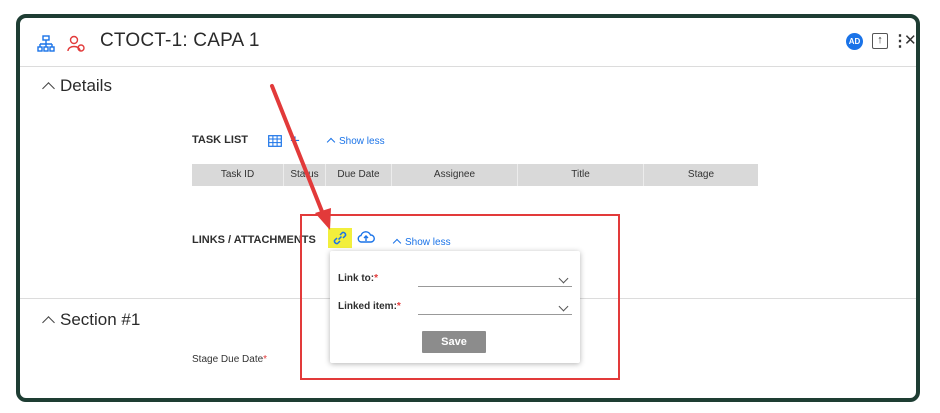 This screenshot has width=940, height=413. Describe the element at coordinates (300, 157) in the screenshot. I see `annotation-arrow` at that location.